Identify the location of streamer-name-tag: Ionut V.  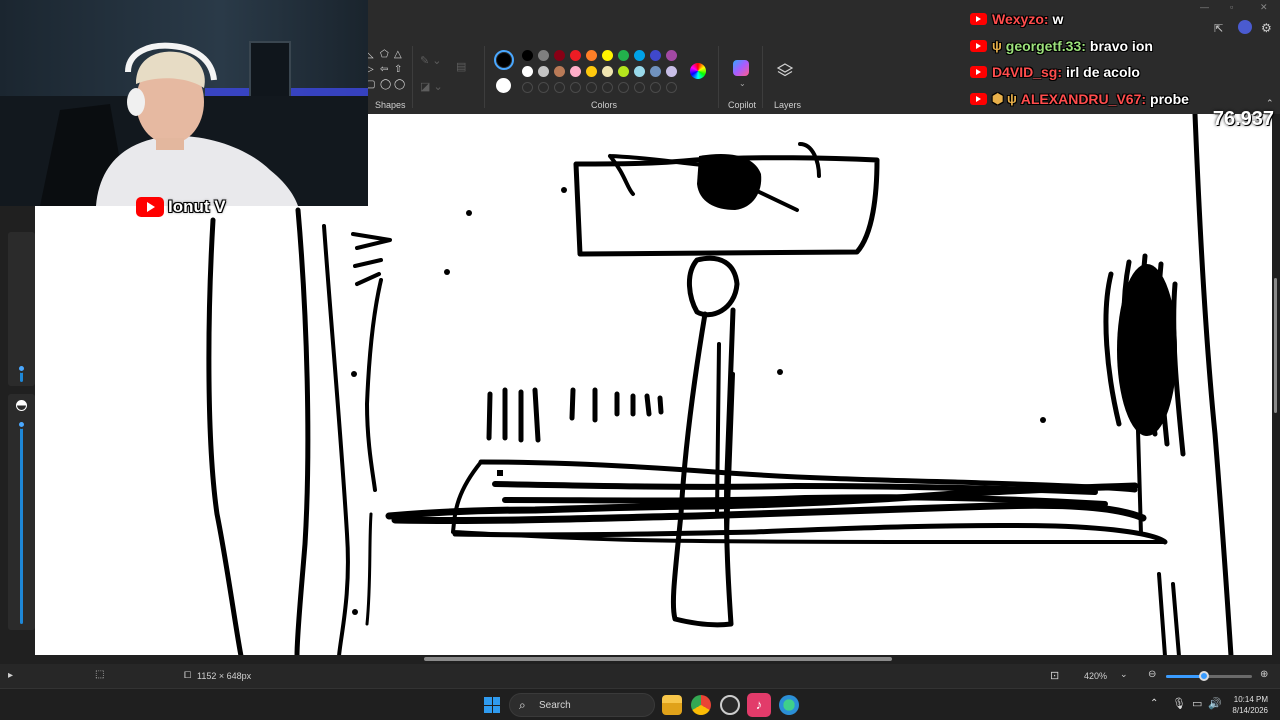
(181, 207).